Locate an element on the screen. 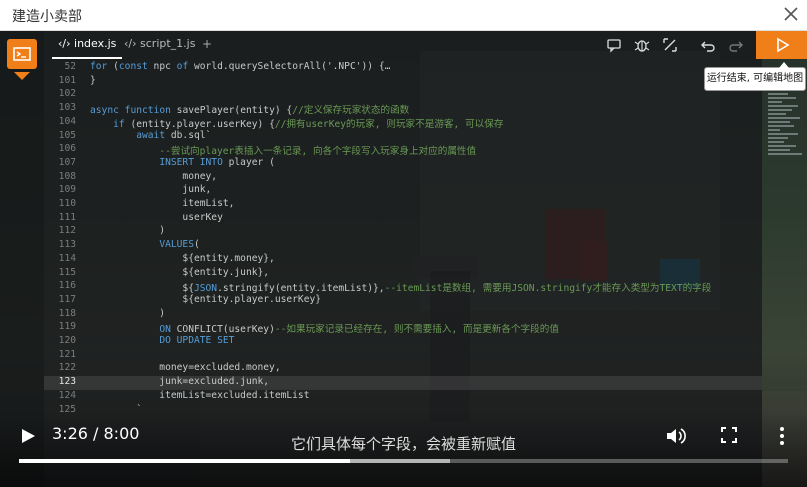 Image resolution: width=807 pixels, height=487 pixels. tab-script-1-js: ‹/› script_1.js is located at coordinates (159, 43).